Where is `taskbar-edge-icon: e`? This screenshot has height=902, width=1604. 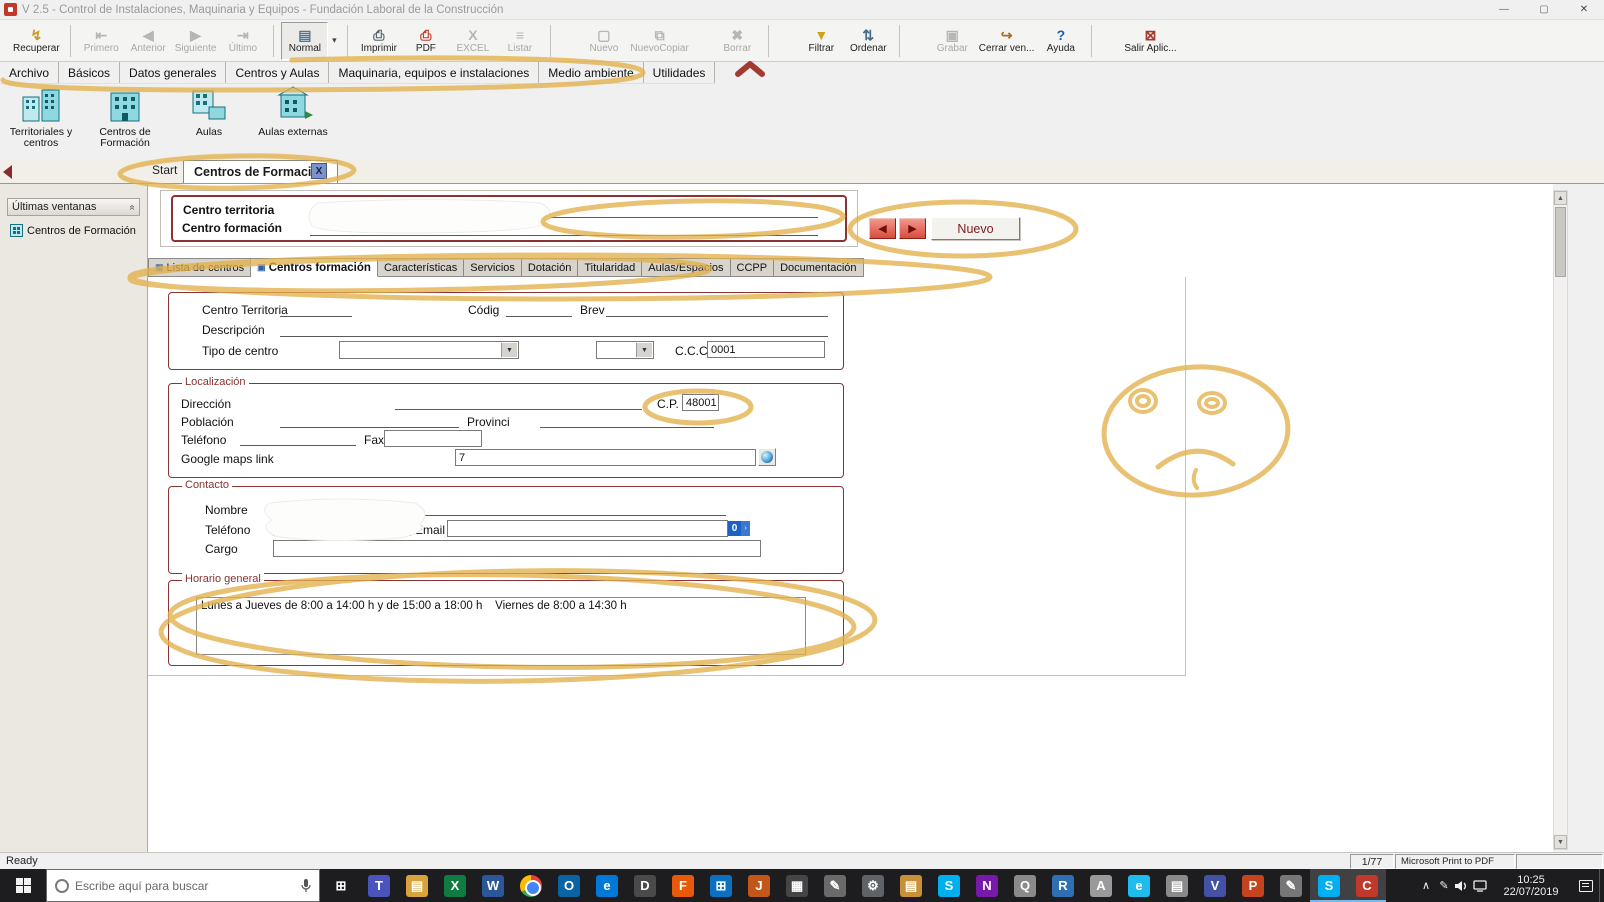 taskbar-edge-icon: e is located at coordinates (607, 885).